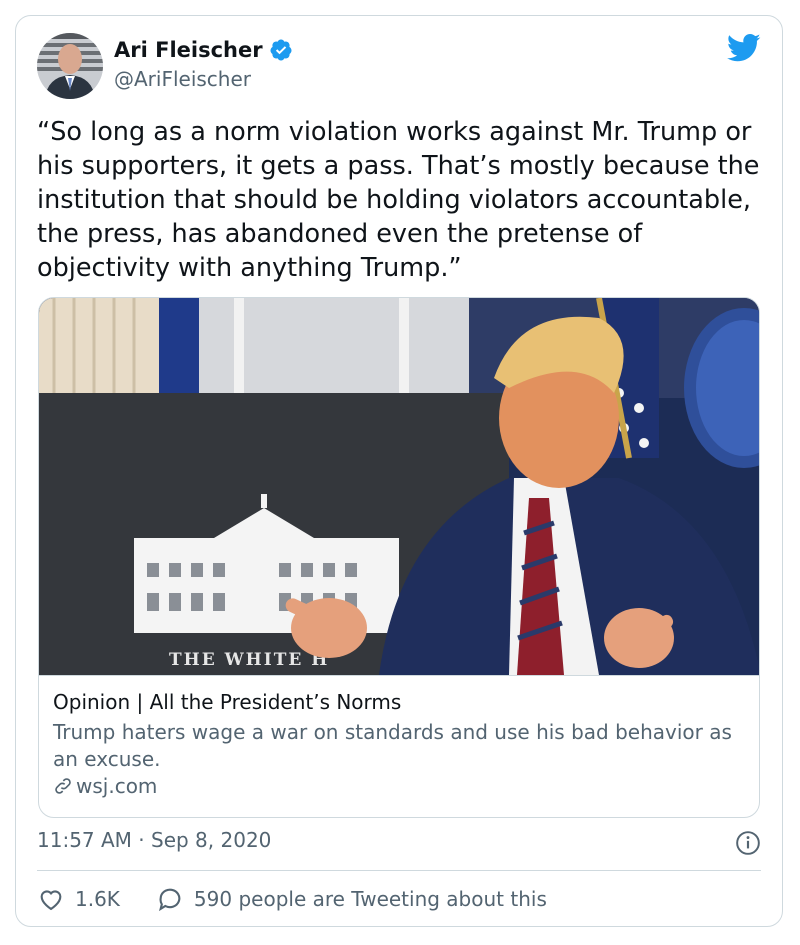  What do you see at coordinates (249, 660) in the screenshot?
I see `photo-sign-text: THE WHITE H` at bounding box center [249, 660].